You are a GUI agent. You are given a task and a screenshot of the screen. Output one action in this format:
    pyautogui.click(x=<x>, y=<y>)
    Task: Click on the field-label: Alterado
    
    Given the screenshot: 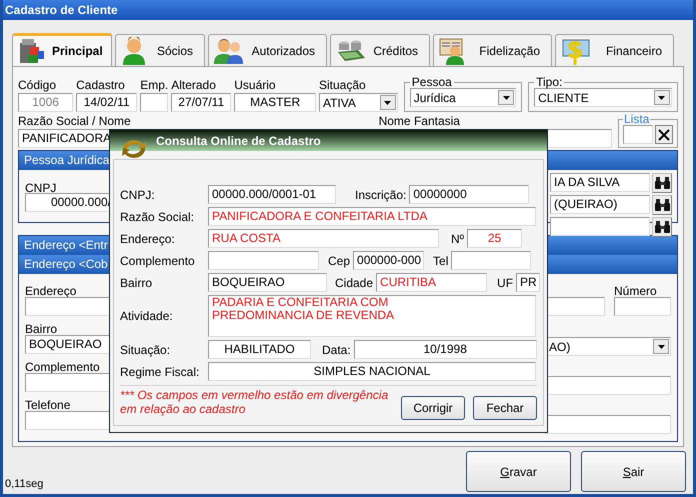 What is the action you would take?
    pyautogui.click(x=194, y=85)
    